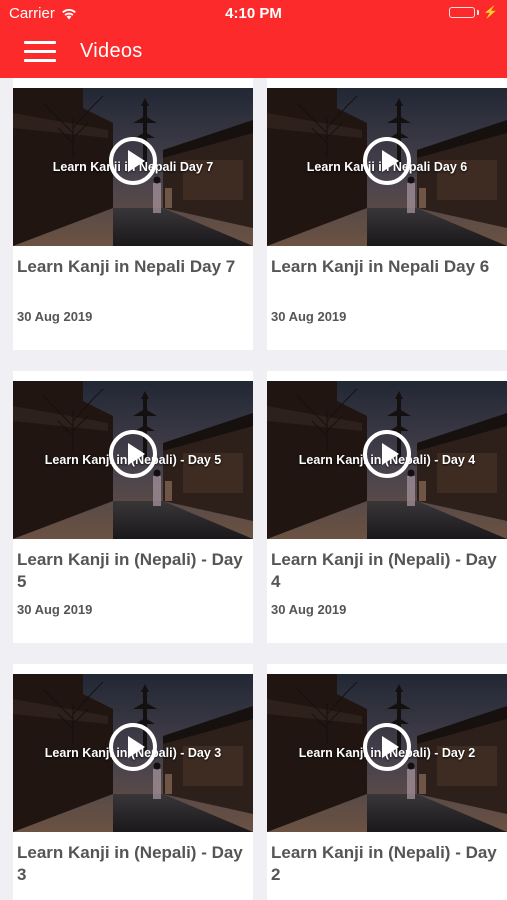 The height and width of the screenshot is (900, 507). What do you see at coordinates (490, 12) in the screenshot?
I see `charging-bolt-icon: ⚡` at bounding box center [490, 12].